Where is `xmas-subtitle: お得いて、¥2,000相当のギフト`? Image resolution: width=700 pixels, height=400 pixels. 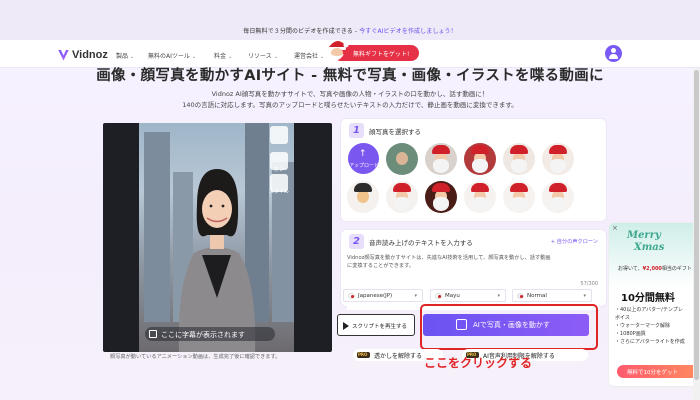 xmas-subtitle: お得いて、¥2,000相当のギフト is located at coordinates (655, 269).